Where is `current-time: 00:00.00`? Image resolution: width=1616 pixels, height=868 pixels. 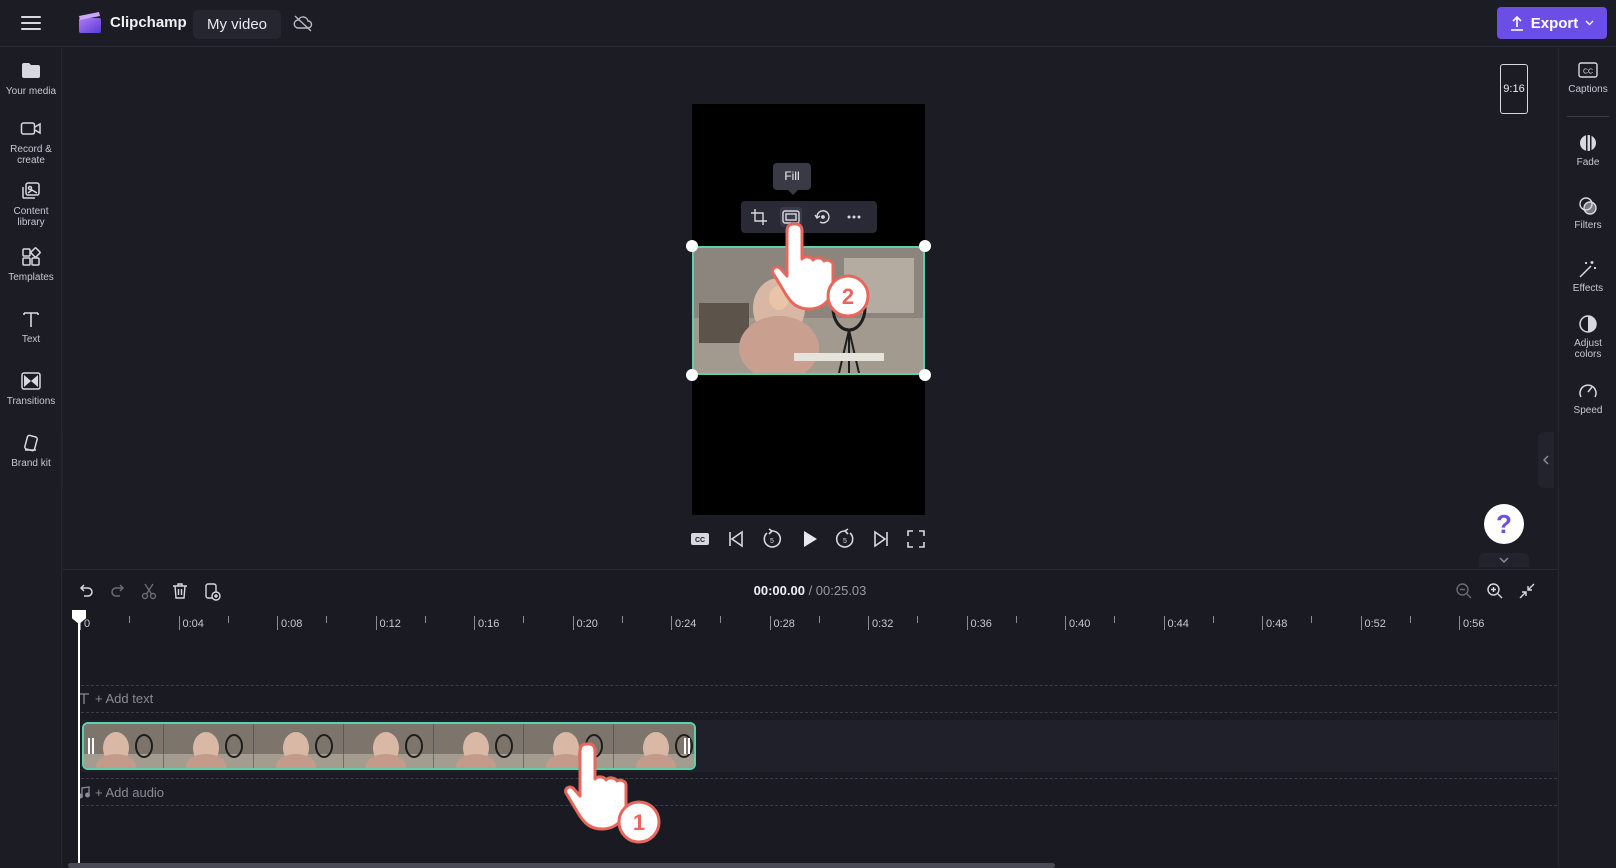
current-time: 00:00.00 is located at coordinates (779, 590).